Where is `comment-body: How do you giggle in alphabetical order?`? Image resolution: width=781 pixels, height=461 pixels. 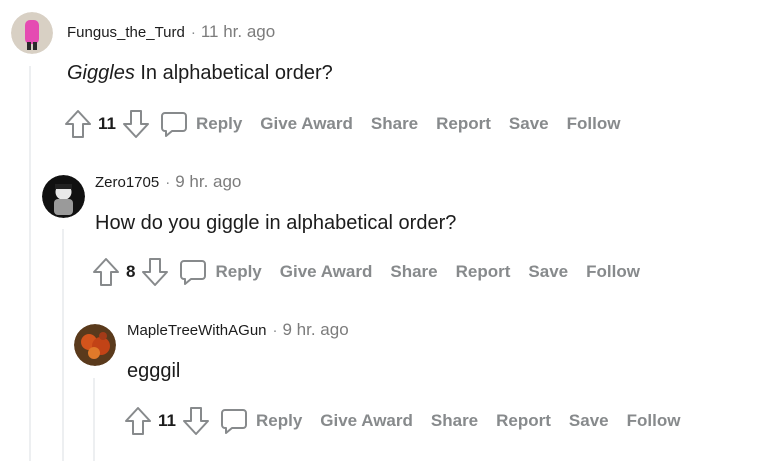
comment-body: How do you giggle in alphabetical order? is located at coordinates (276, 223).